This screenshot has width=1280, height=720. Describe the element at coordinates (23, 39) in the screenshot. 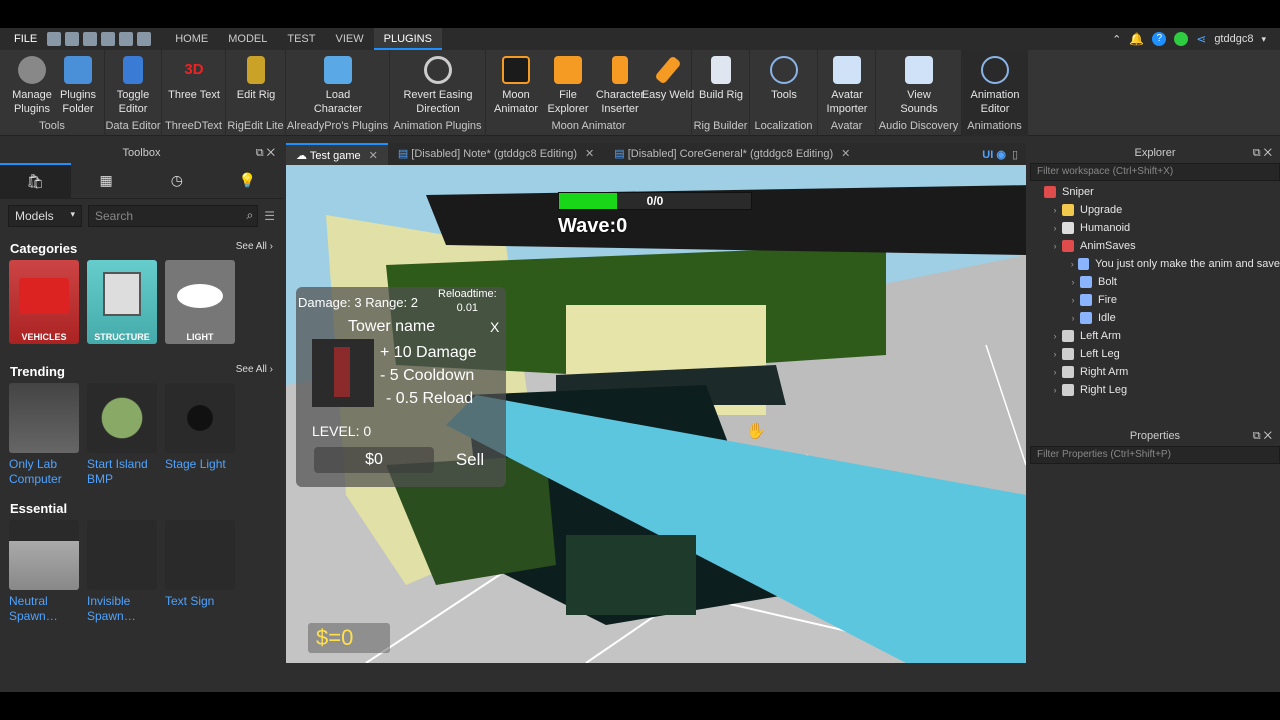

I see `file-menu: FILE` at that location.